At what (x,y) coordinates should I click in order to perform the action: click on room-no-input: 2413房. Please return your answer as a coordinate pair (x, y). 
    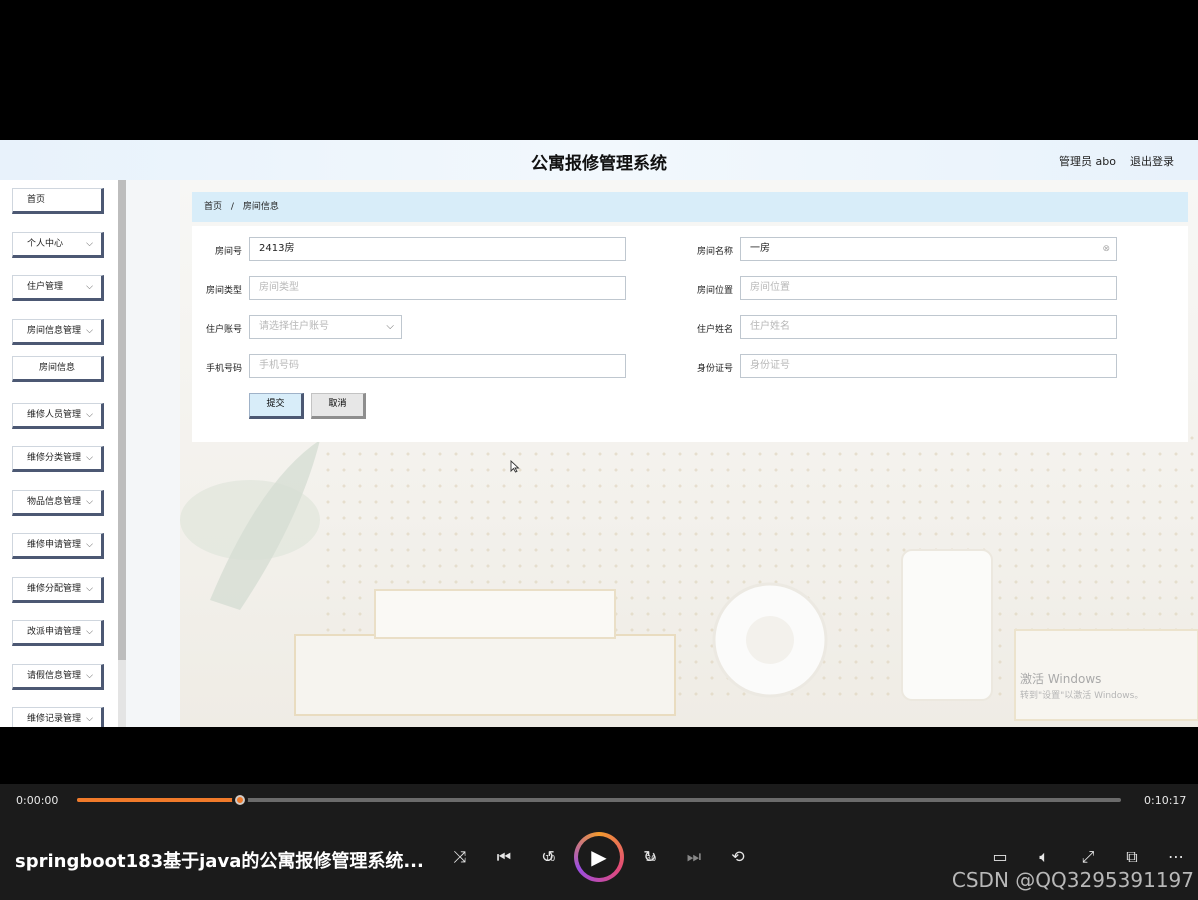
    Looking at the image, I should click on (437, 249).